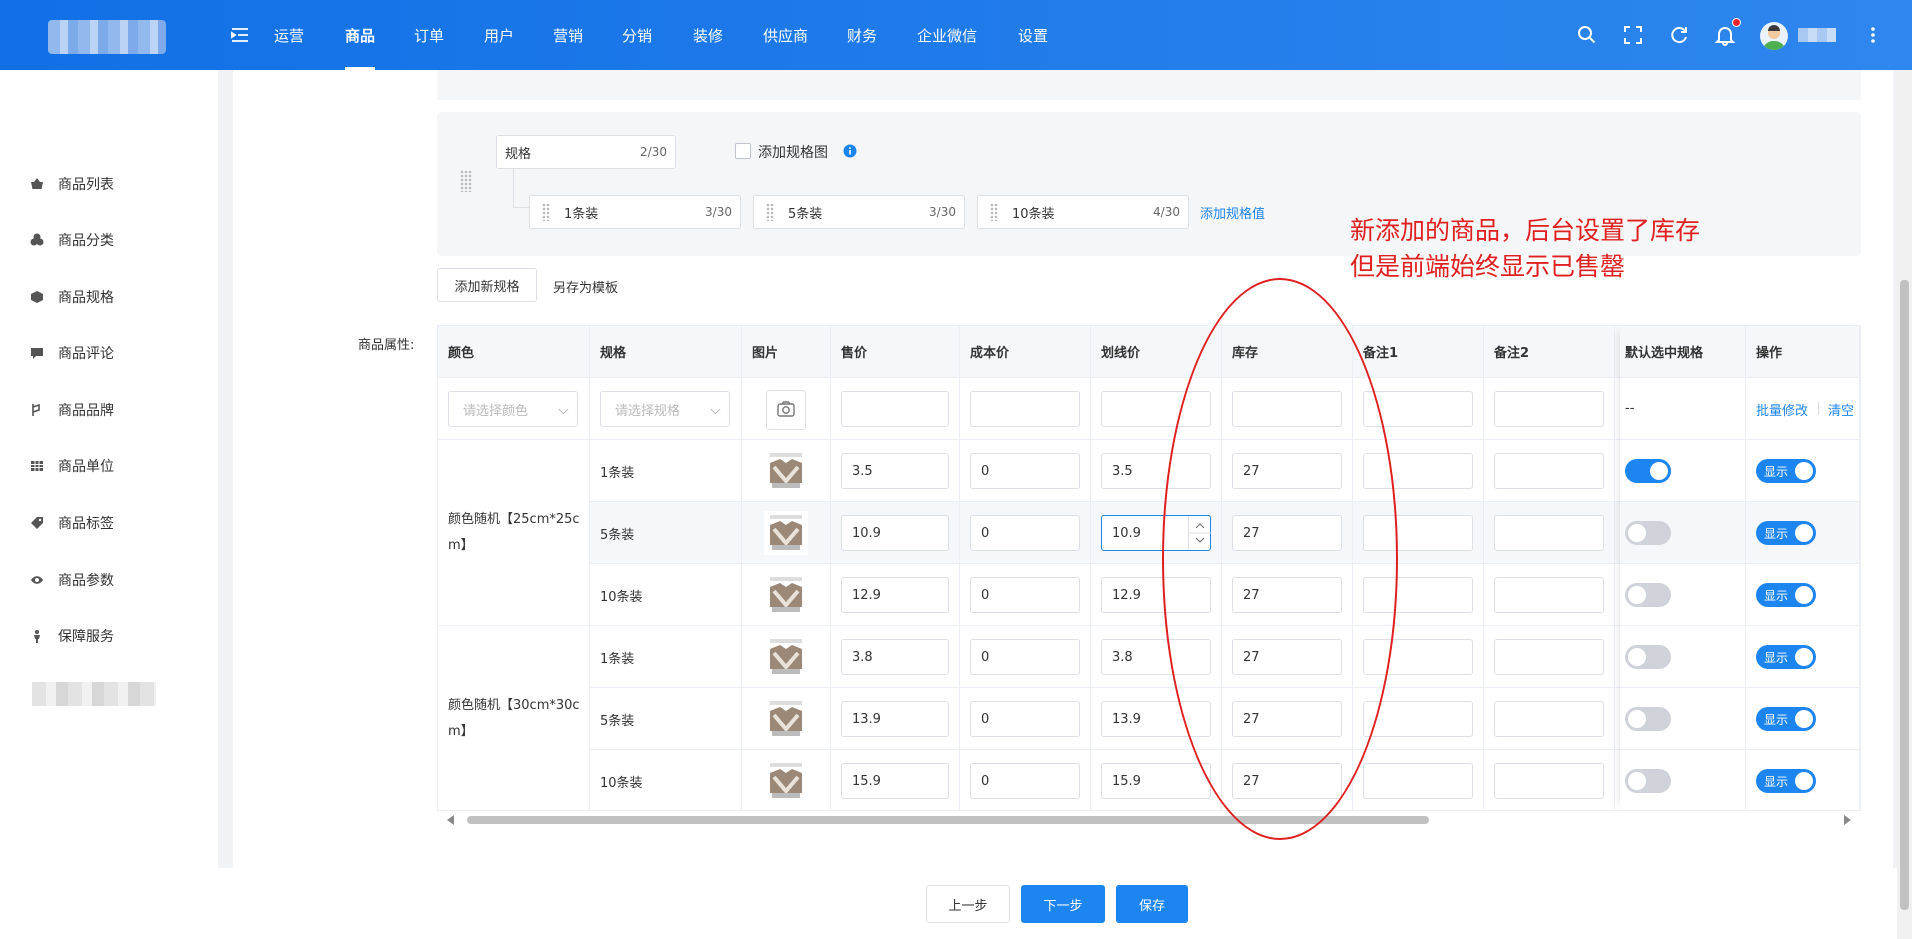  What do you see at coordinates (635, 212) in the screenshot?
I see `spec-value-input: 1条装 3/30` at bounding box center [635, 212].